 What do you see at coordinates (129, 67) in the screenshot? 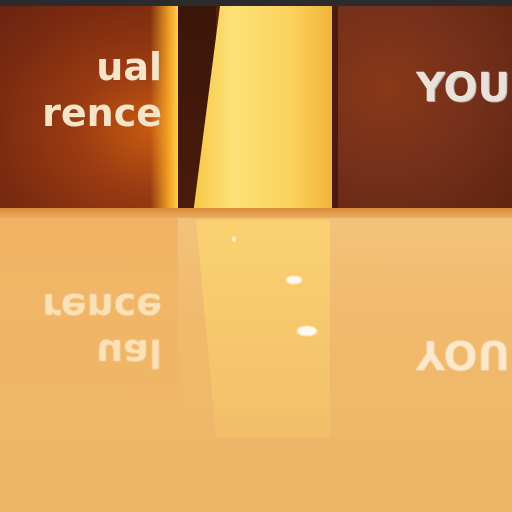
I see `left-sign-line-1: ual` at bounding box center [129, 67].